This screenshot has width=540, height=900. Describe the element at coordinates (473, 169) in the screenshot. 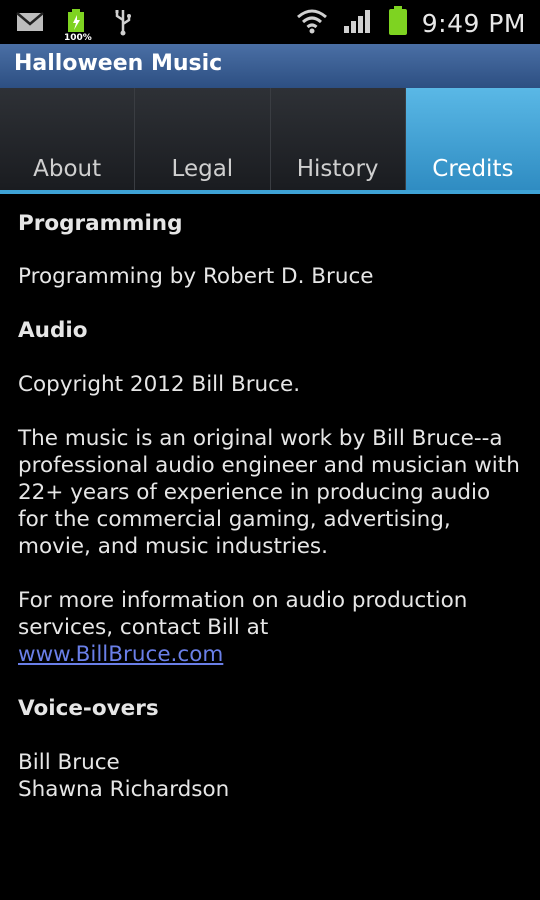

I see `tab-label-credits: Credits` at that location.